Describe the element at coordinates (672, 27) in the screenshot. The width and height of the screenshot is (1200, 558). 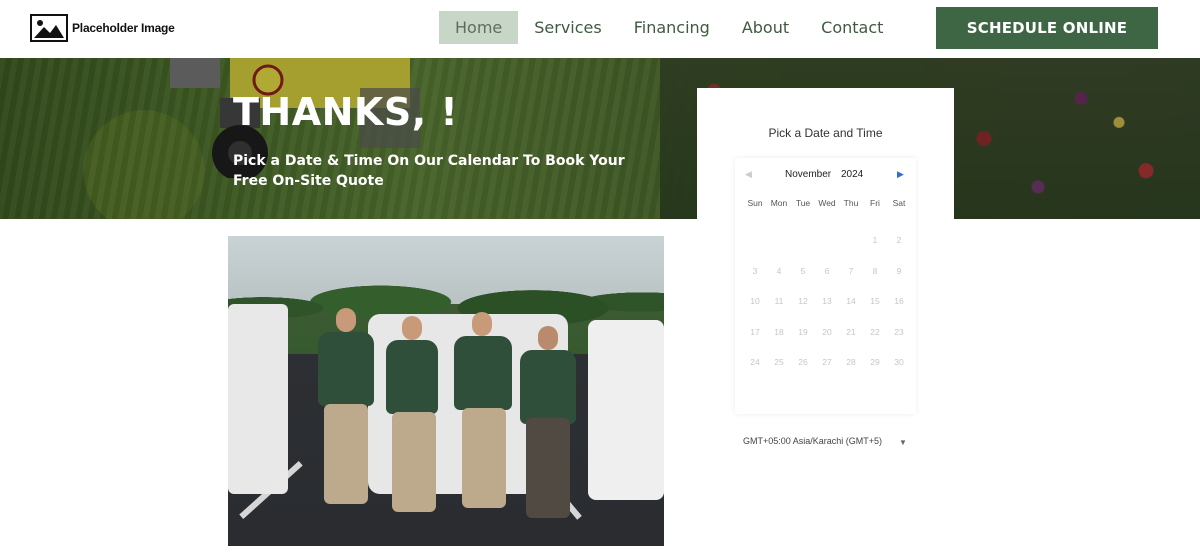
I see `nav-item-financing: Financing` at that location.